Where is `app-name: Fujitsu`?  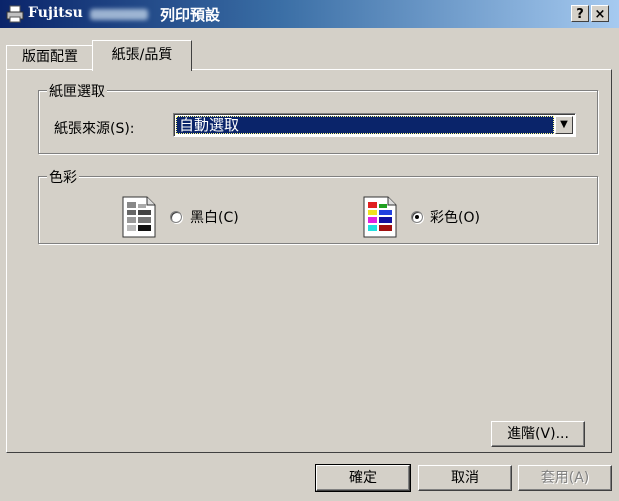 app-name: Fujitsu is located at coordinates (55, 13).